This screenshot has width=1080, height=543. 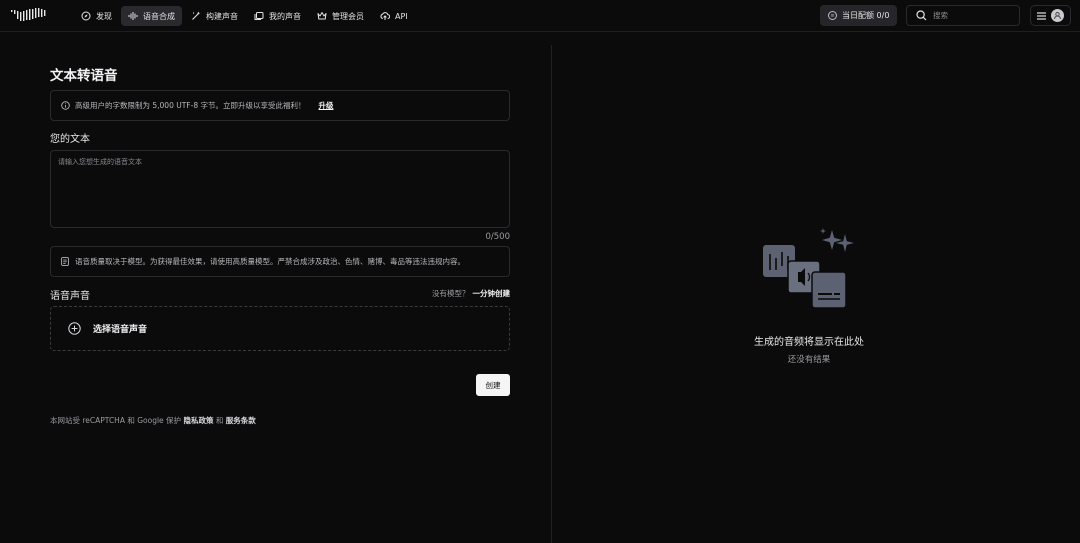 What do you see at coordinates (190, 105) in the screenshot?
I see `notice-text: 高级用户的字数限制为 5,000 UTF-8 字节。立即升级以享受此福利！` at bounding box center [190, 105].